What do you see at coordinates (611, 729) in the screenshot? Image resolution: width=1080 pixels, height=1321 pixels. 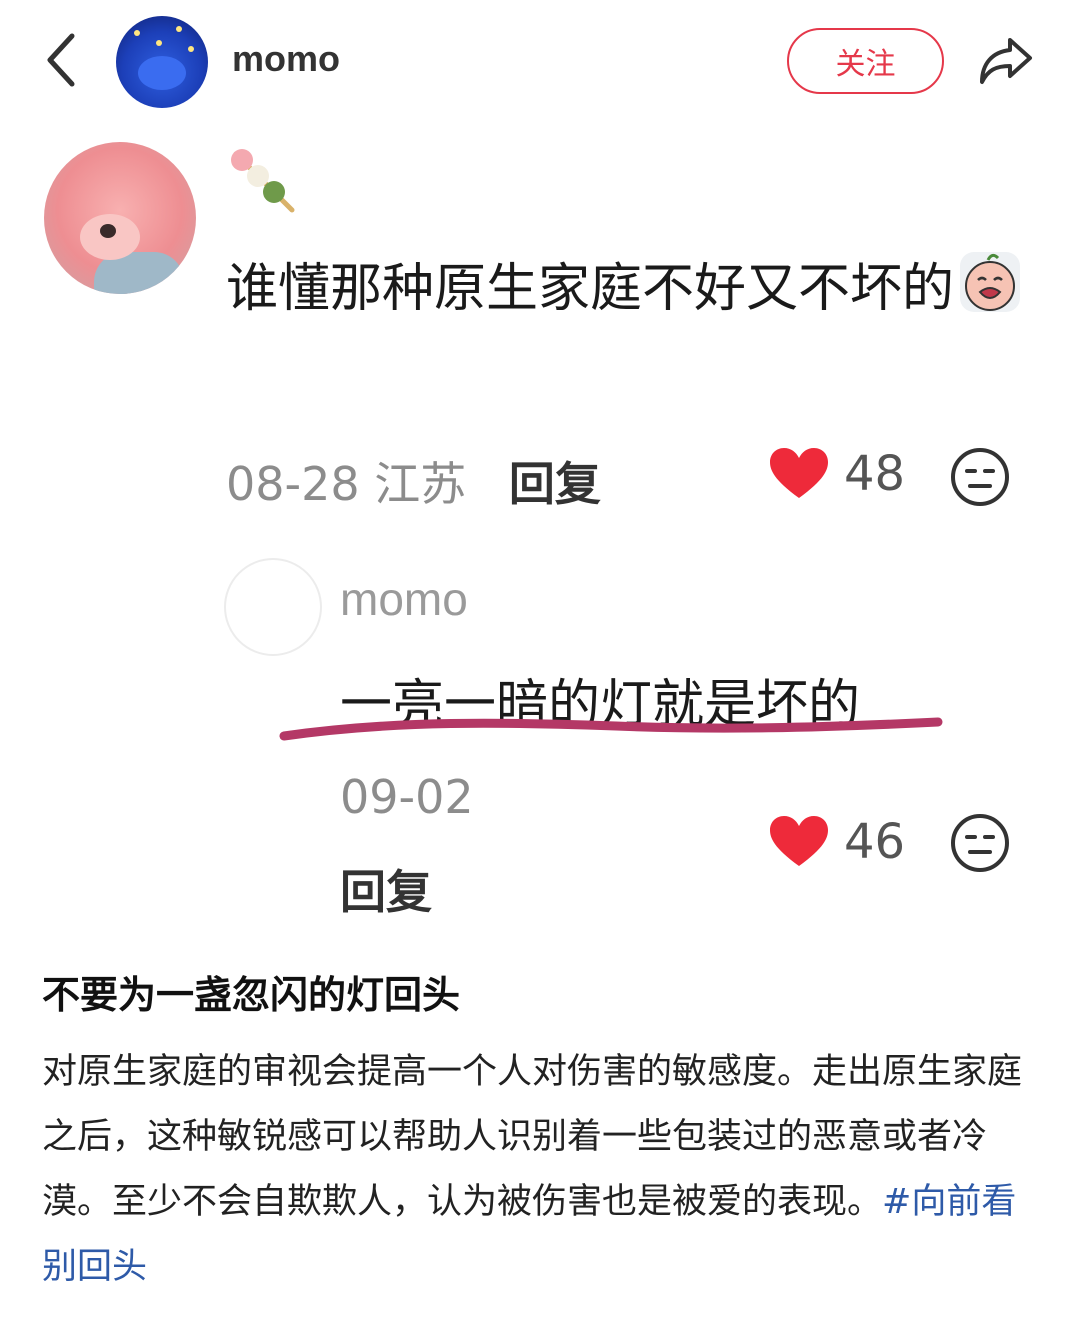 I see `underline-annotation` at bounding box center [611, 729].